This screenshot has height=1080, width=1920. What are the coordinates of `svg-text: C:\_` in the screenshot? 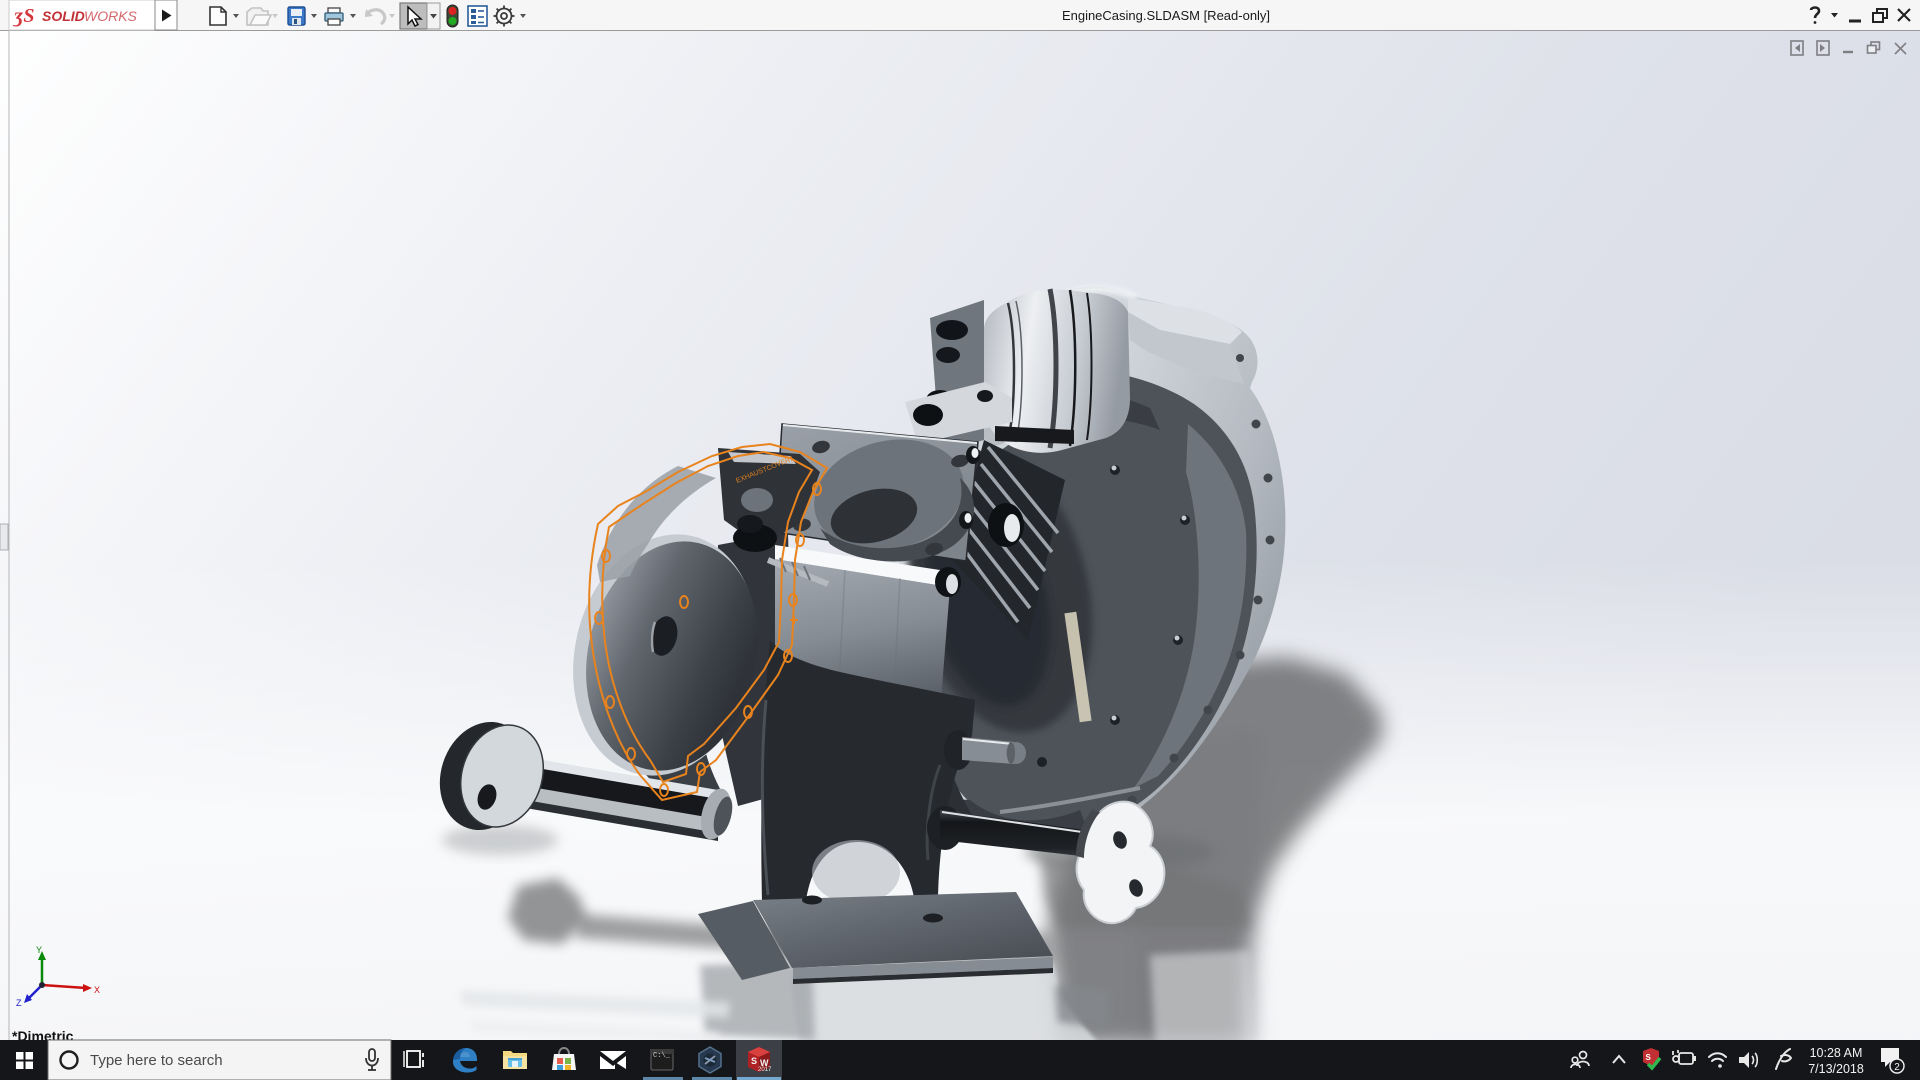 It's located at (662, 1056).